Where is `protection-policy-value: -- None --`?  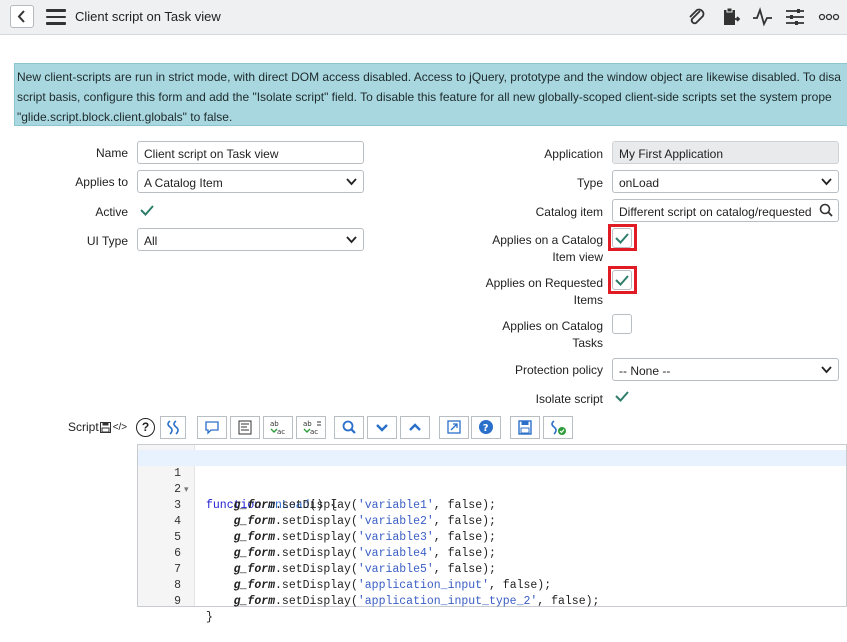
protection-policy-value: -- None -- is located at coordinates (645, 371).